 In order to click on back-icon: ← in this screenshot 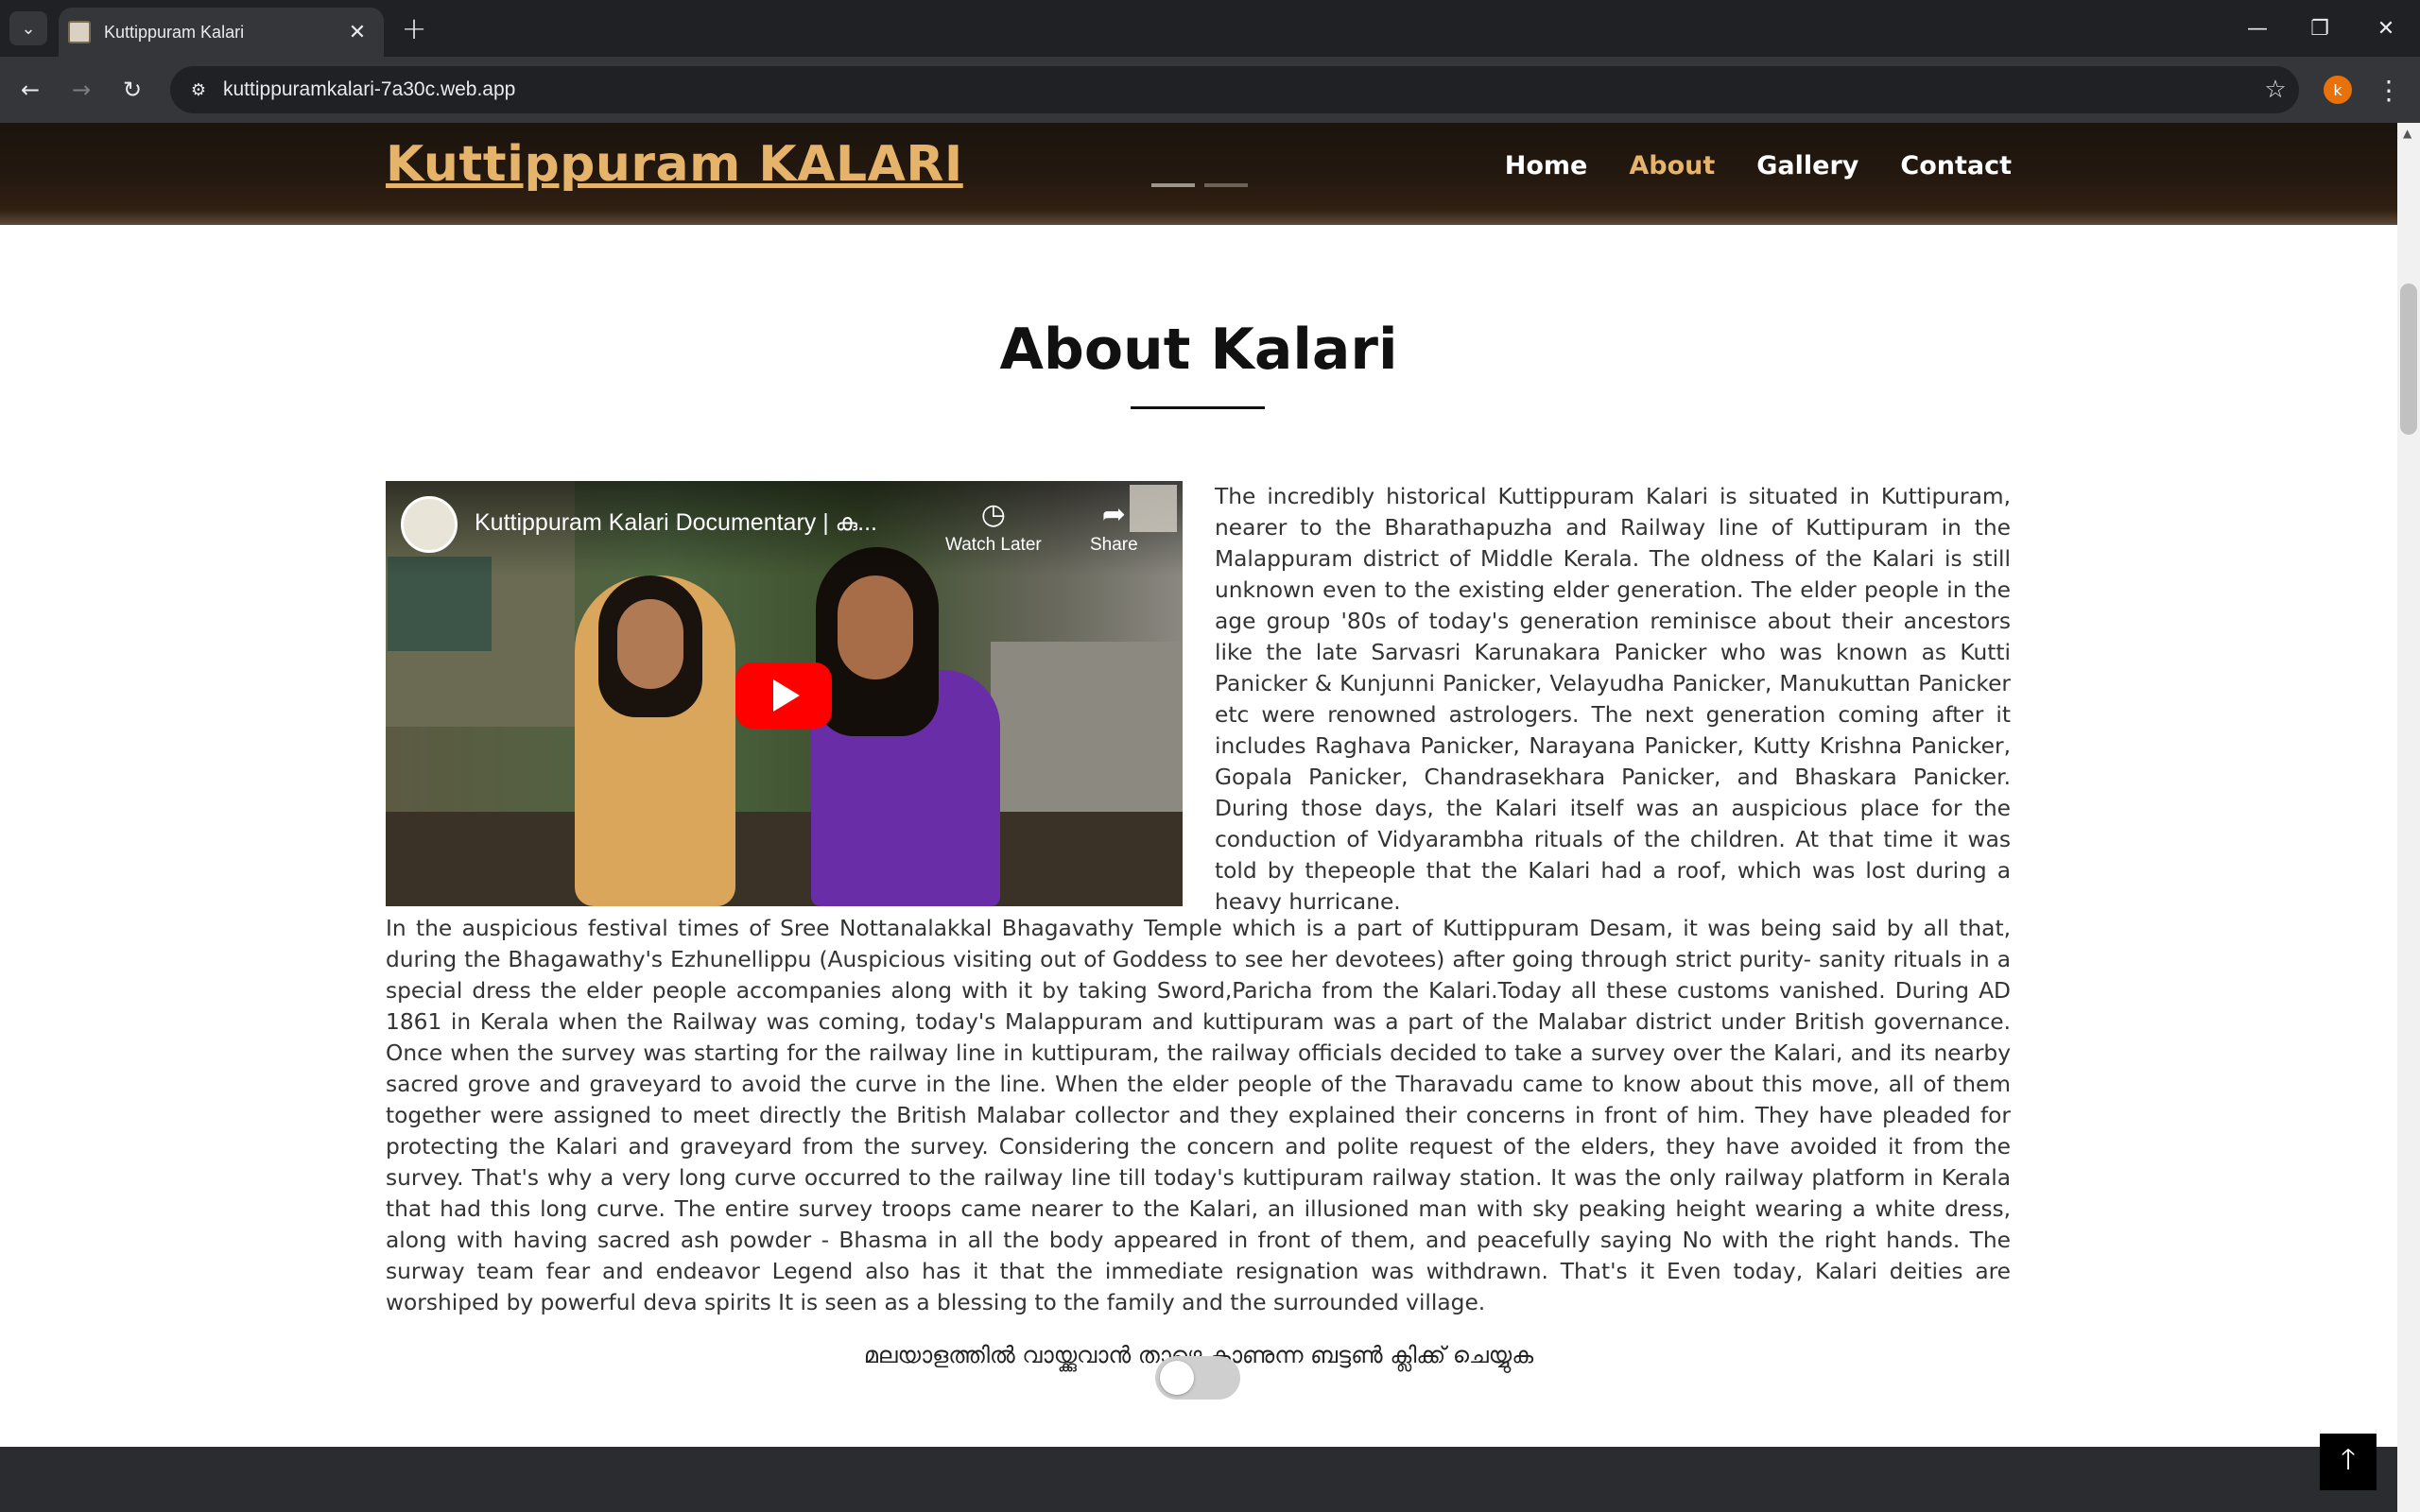, I will do `click(30, 90)`.